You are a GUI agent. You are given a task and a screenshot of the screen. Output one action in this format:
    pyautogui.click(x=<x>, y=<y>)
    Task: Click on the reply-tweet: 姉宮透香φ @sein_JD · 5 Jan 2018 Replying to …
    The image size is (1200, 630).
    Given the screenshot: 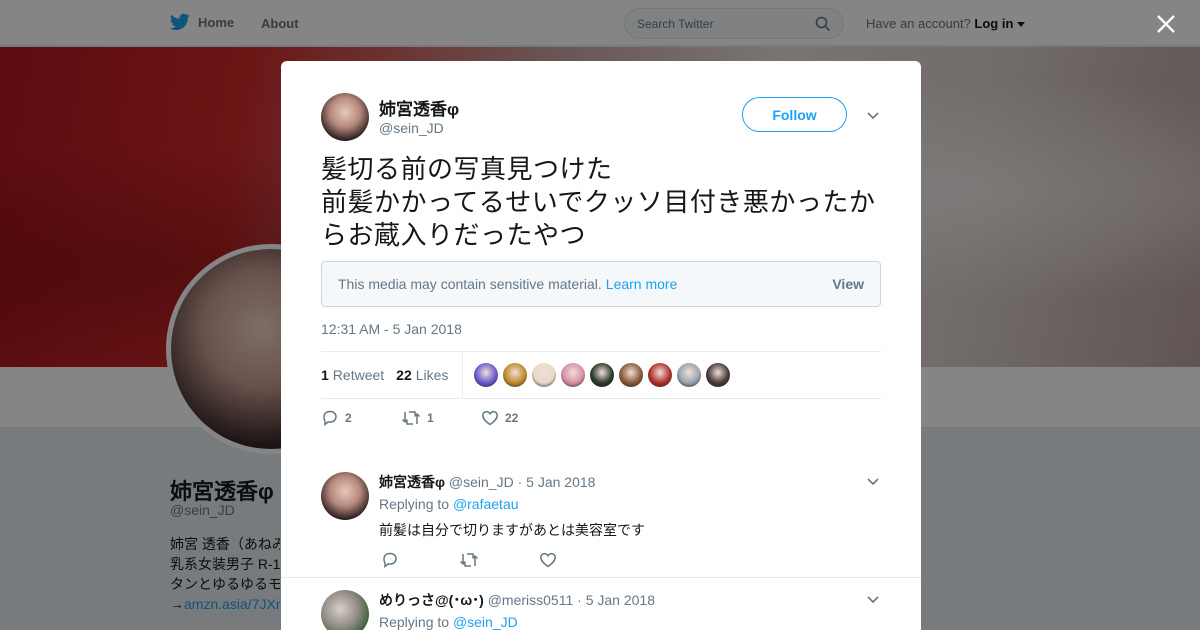 What is the action you would take?
    pyautogui.click(x=601, y=525)
    